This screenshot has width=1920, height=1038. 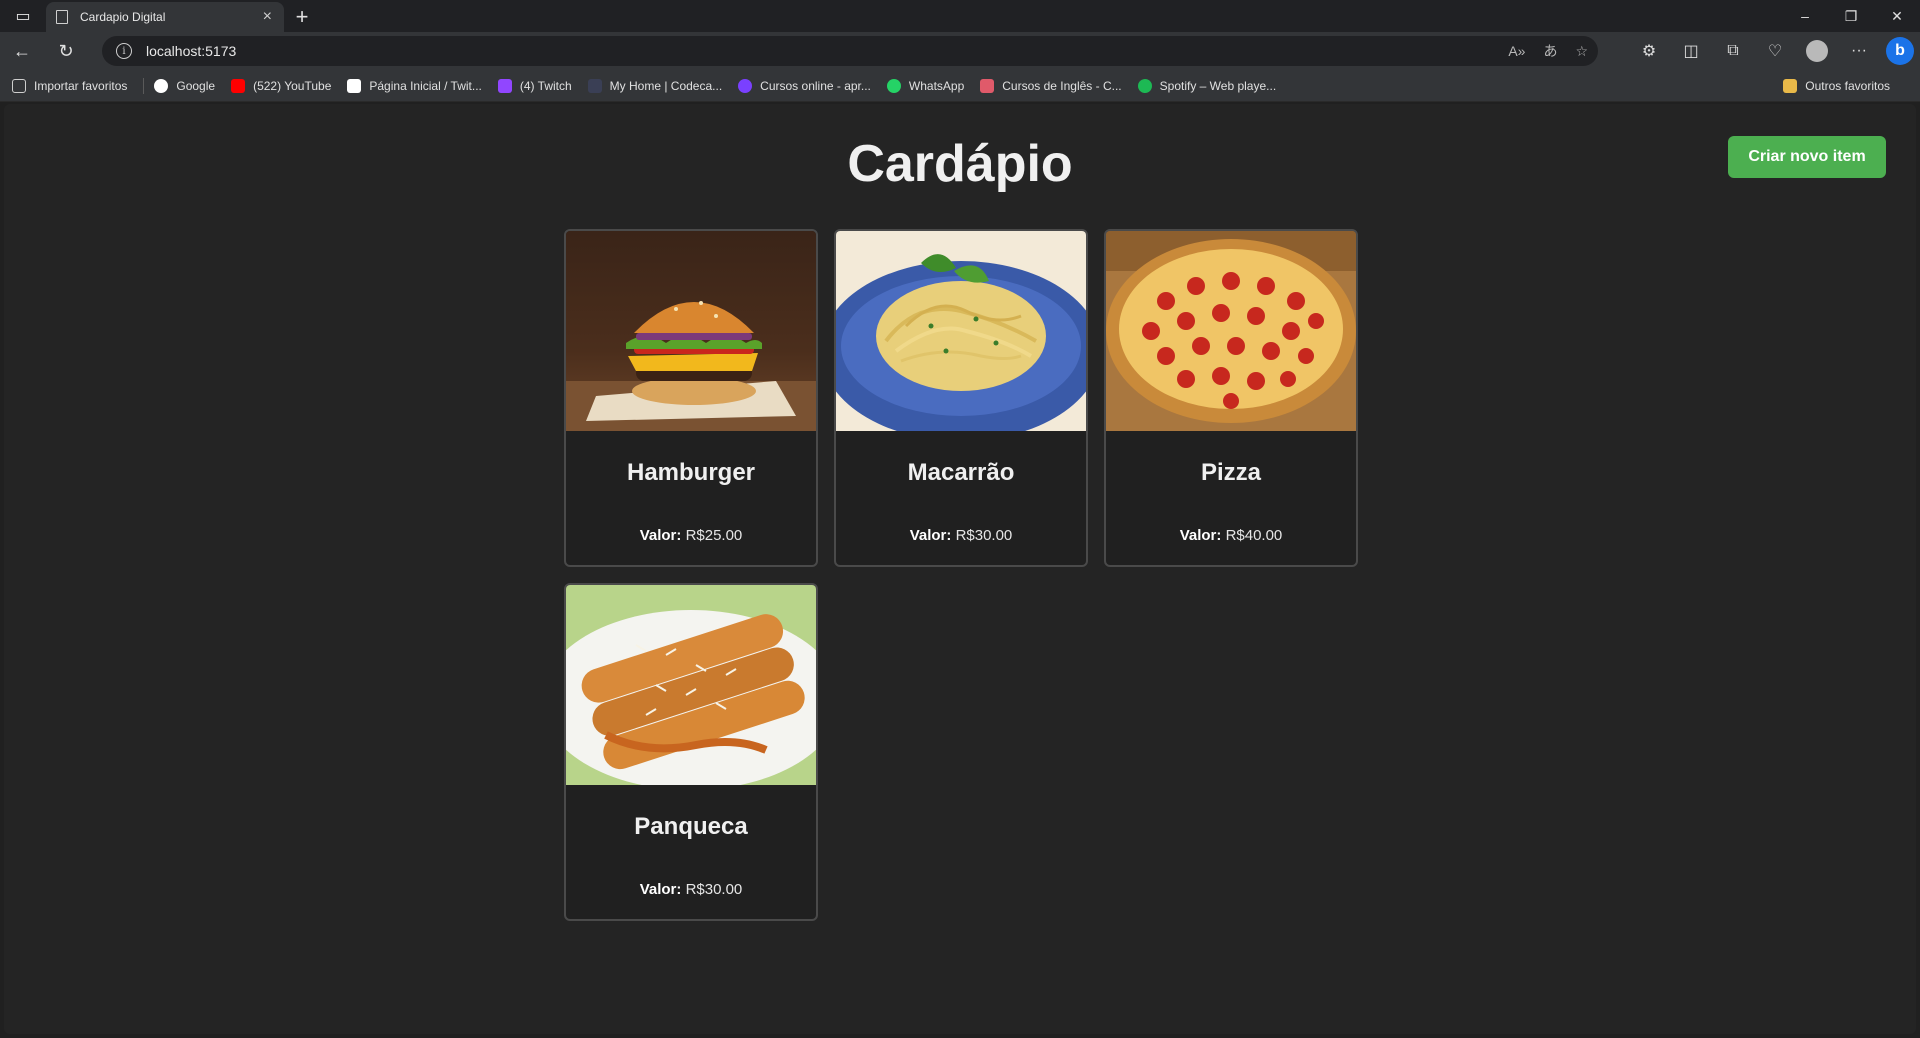 What do you see at coordinates (191, 51) in the screenshot?
I see `url-text: localhost:5173` at bounding box center [191, 51].